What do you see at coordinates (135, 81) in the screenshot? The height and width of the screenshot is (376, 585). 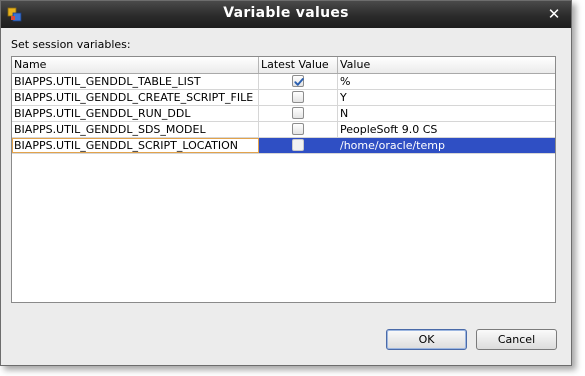 I see `variable-name-cell: BIAPPS.UTIL_GENDDL_TABLE_LIST` at bounding box center [135, 81].